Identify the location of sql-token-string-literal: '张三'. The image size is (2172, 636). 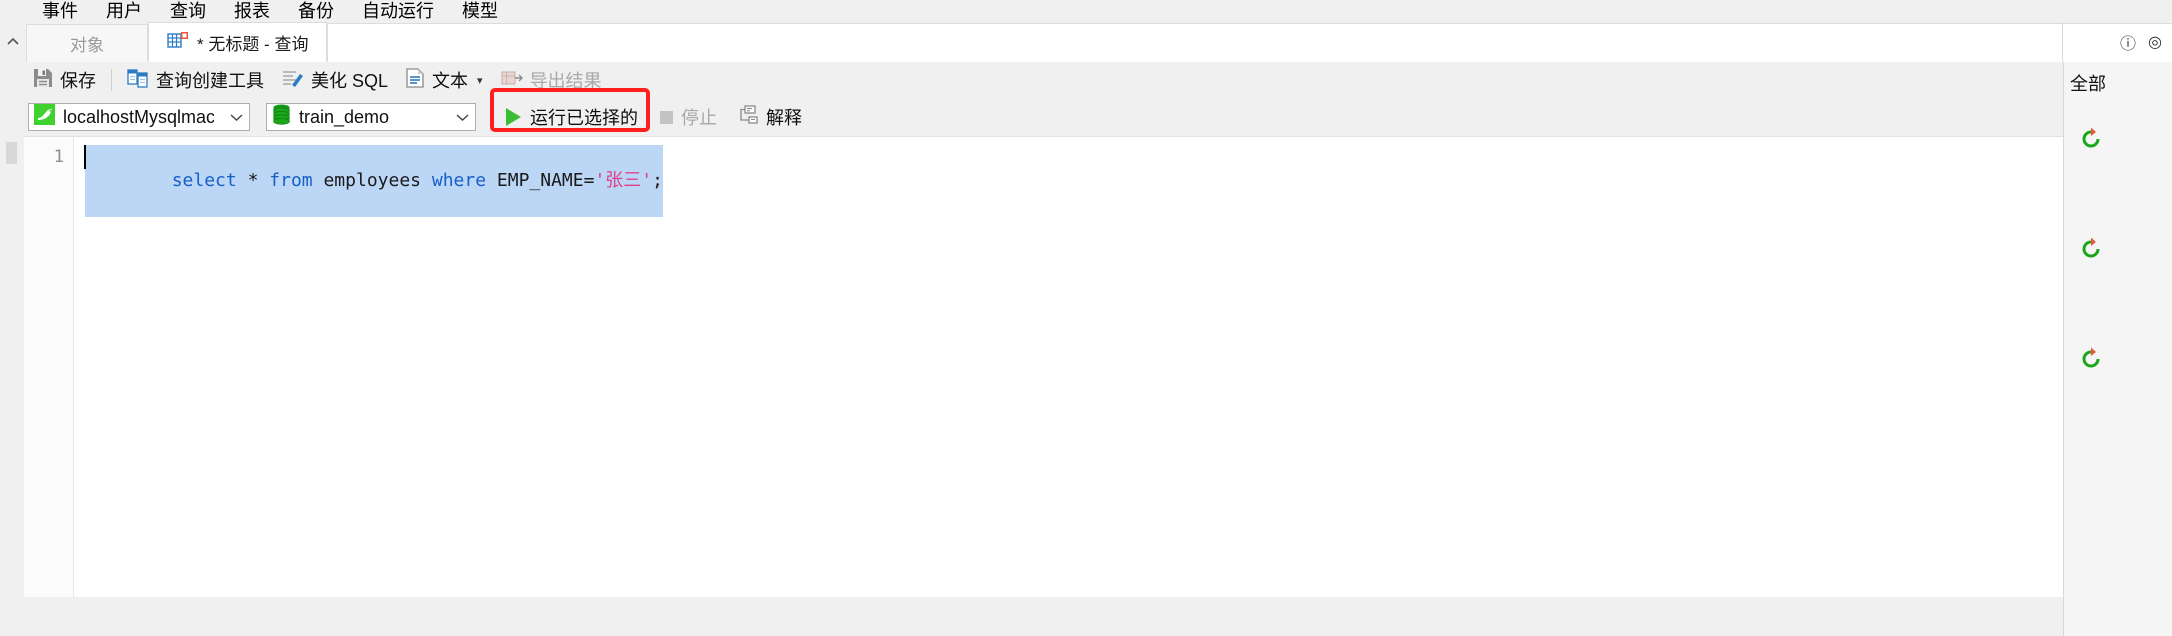
(623, 180).